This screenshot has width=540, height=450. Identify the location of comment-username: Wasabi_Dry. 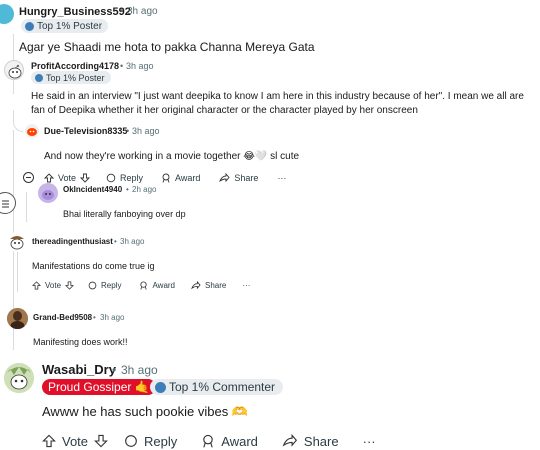
(79, 369).